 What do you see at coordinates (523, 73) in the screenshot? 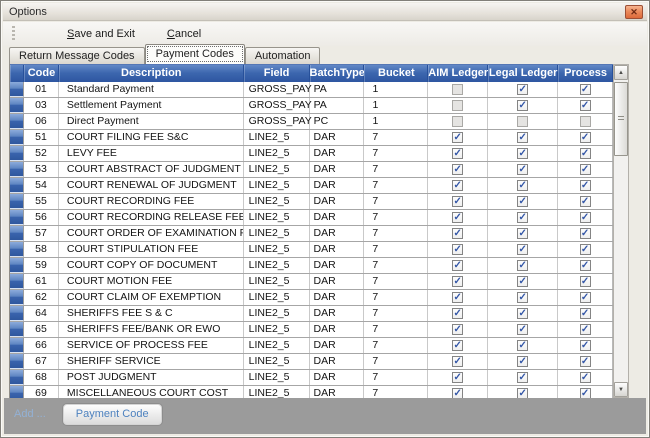
I see `header-legal-ledger: Legal Ledger` at bounding box center [523, 73].